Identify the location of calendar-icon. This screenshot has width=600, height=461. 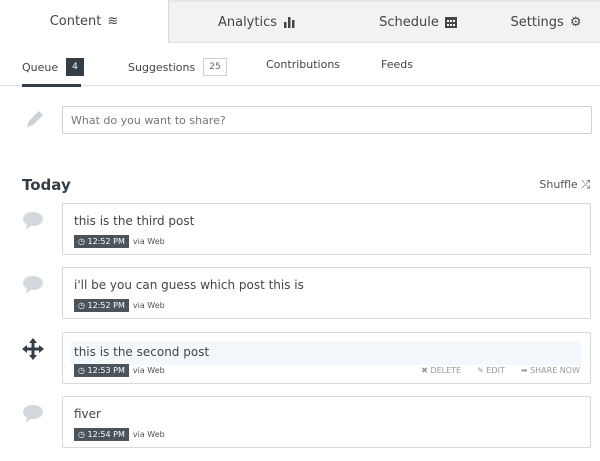
(450, 22).